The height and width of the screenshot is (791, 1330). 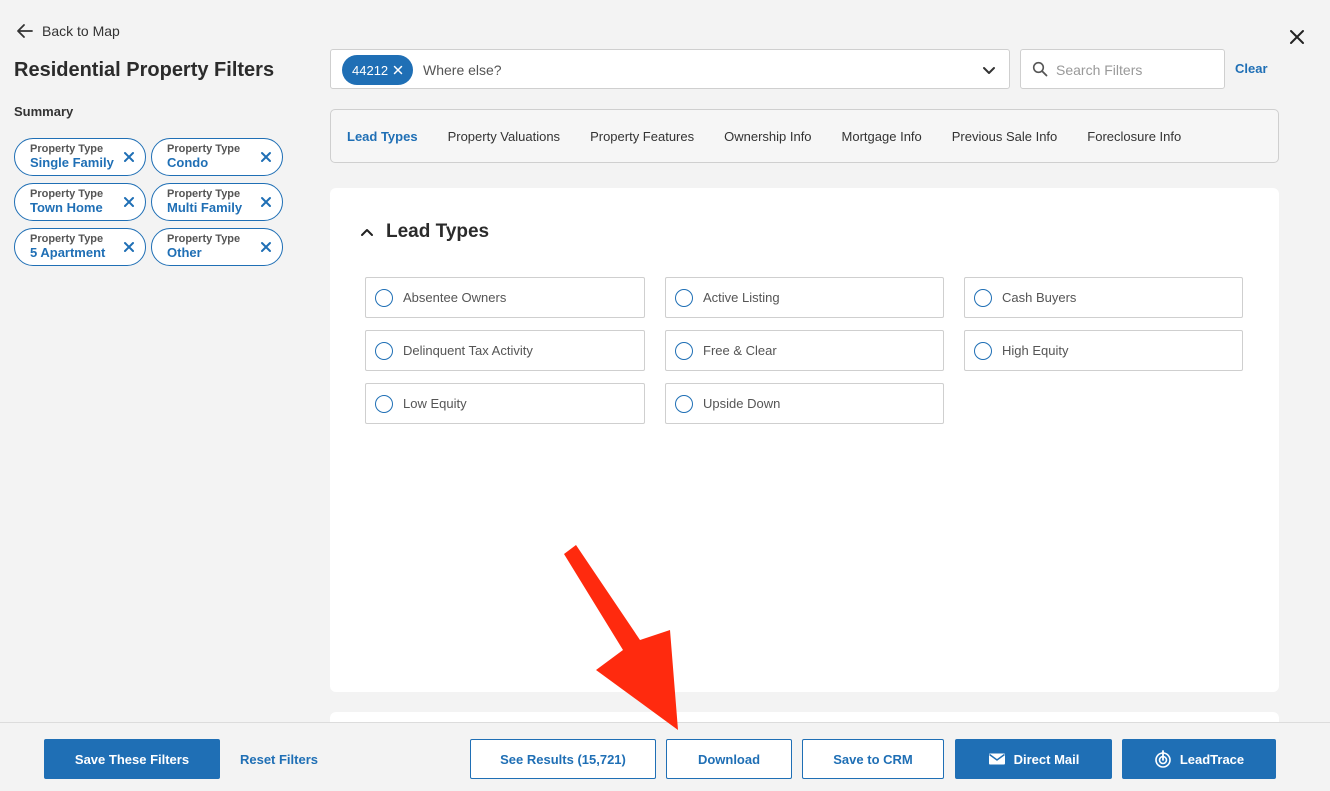 I want to click on back-to-map-link: Back to Map, so click(x=68, y=31).